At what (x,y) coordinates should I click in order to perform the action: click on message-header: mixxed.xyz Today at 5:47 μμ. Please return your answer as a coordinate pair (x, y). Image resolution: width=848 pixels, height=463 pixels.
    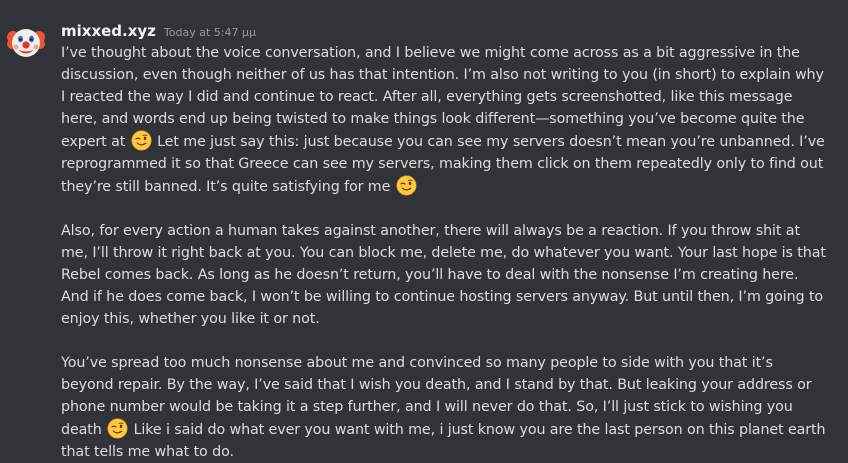
    Looking at the image, I should click on (158, 33).